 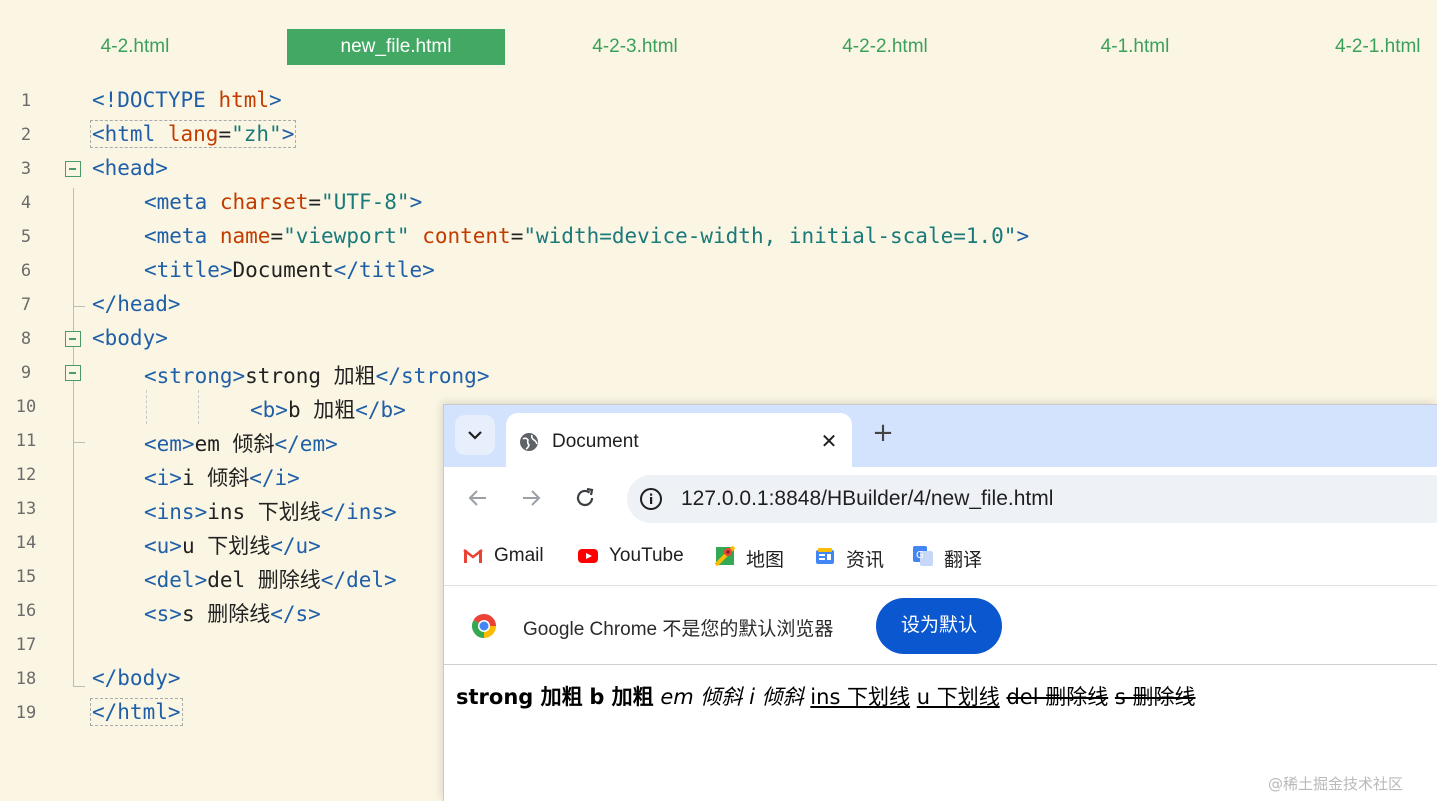 I want to click on bookmark-label: 资讯, so click(x=865, y=560).